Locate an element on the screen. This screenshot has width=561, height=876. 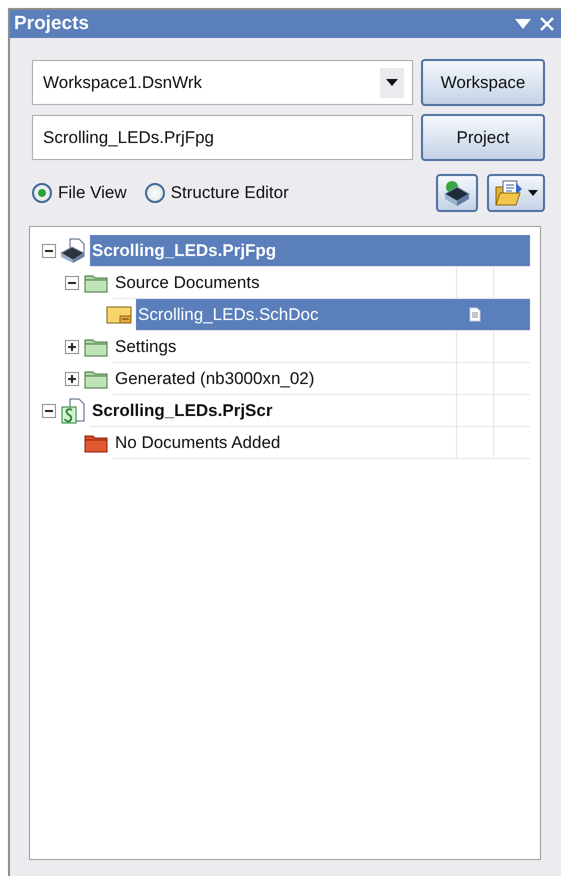
chip-icon is located at coordinates (457, 193).